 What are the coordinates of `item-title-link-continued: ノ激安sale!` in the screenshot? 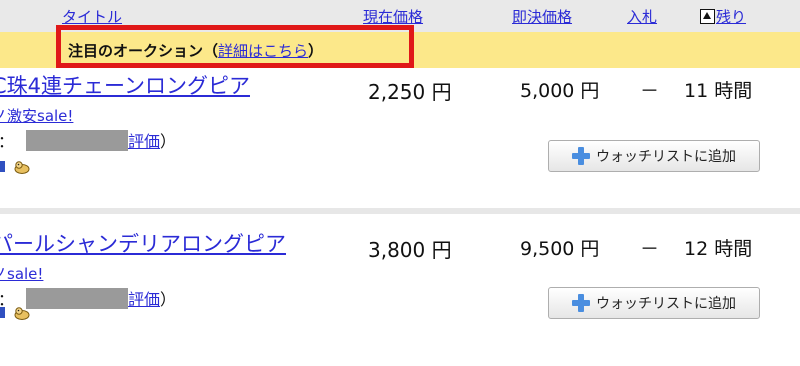 It's located at (36, 115).